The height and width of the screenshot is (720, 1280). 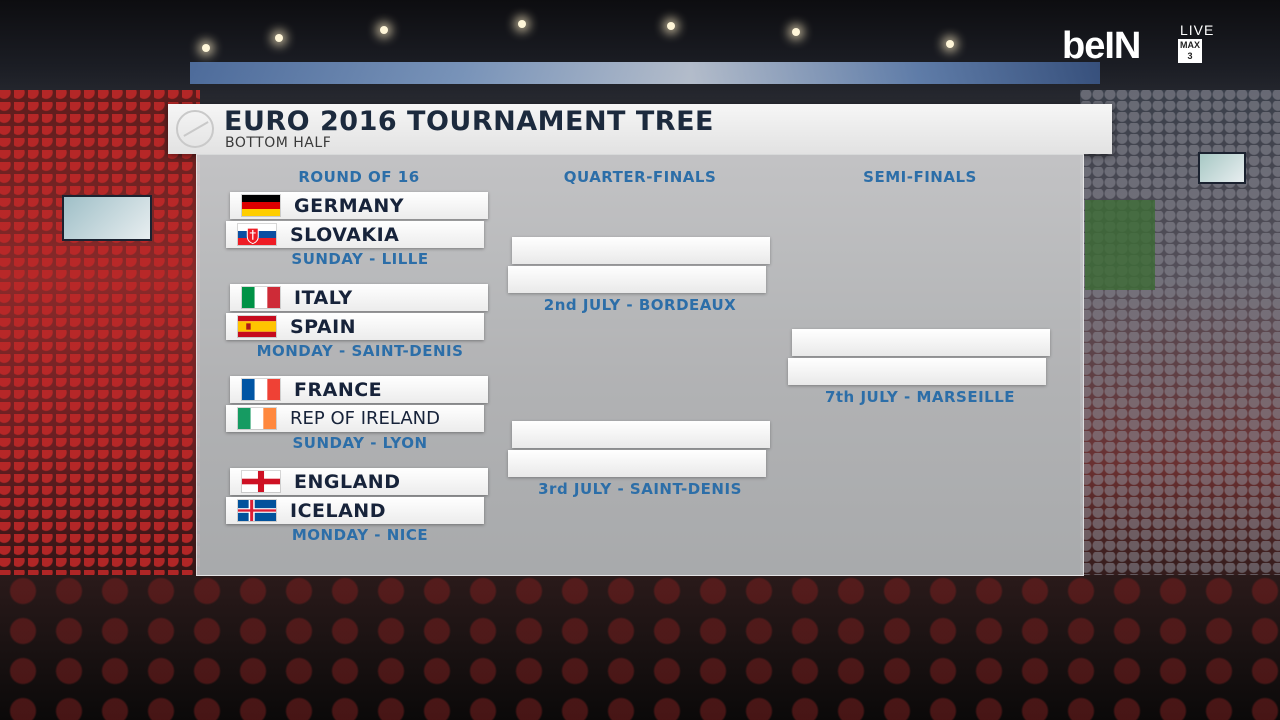 What do you see at coordinates (261, 481) in the screenshot?
I see `england-flag-icon` at bounding box center [261, 481].